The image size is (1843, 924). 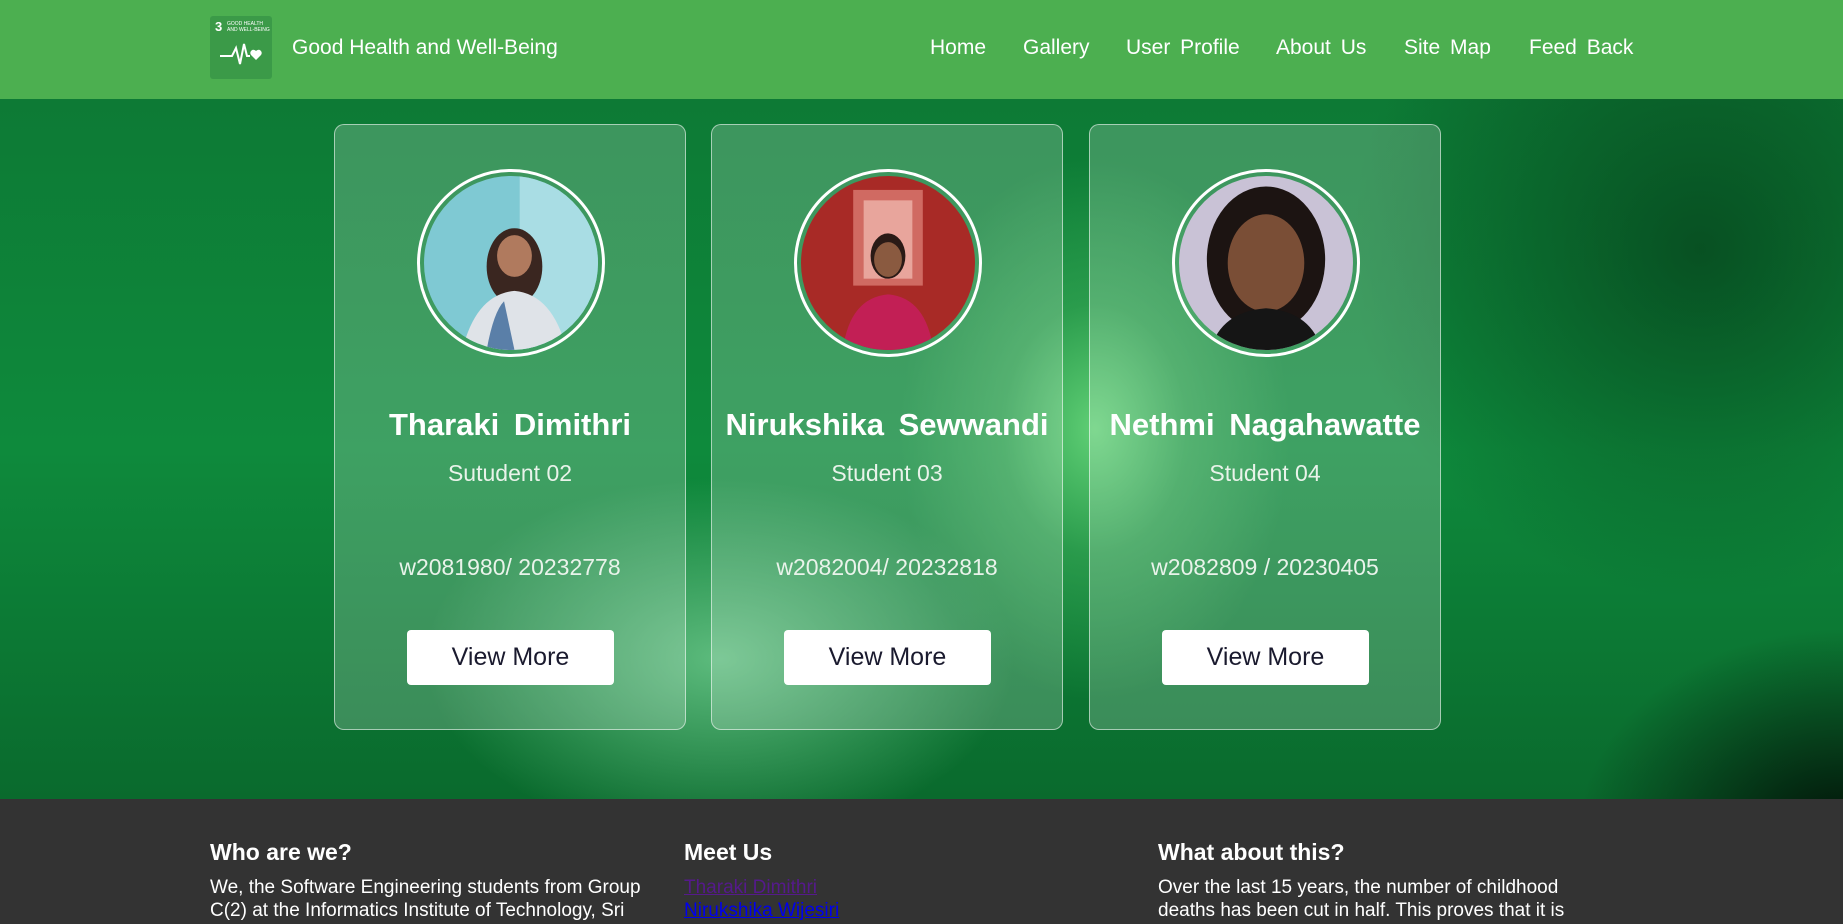 I want to click on nav-site-map: Site Map, so click(x=1447, y=48).